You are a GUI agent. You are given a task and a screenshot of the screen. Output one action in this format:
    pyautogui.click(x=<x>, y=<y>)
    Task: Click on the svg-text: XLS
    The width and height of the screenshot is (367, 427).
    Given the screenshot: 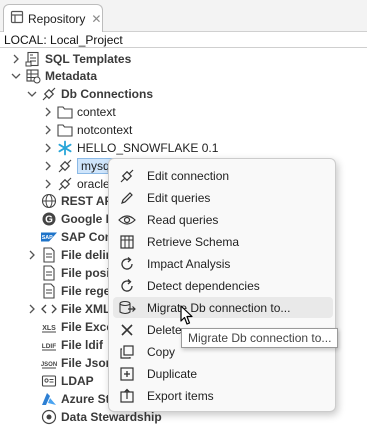 What is the action you would take?
    pyautogui.click(x=49, y=328)
    